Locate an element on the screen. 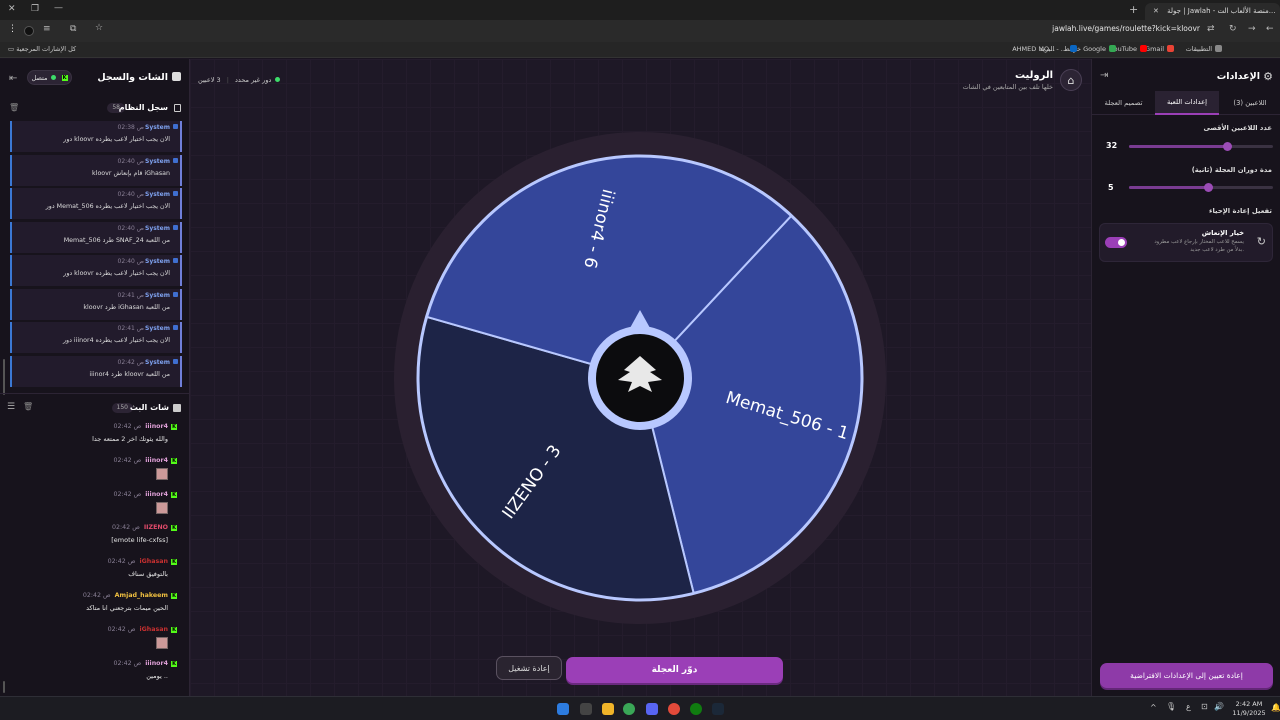 Image resolution: width=1280 pixels, height=720 pixels. revive-option-title: خيار الإنعاش is located at coordinates (1222, 233).